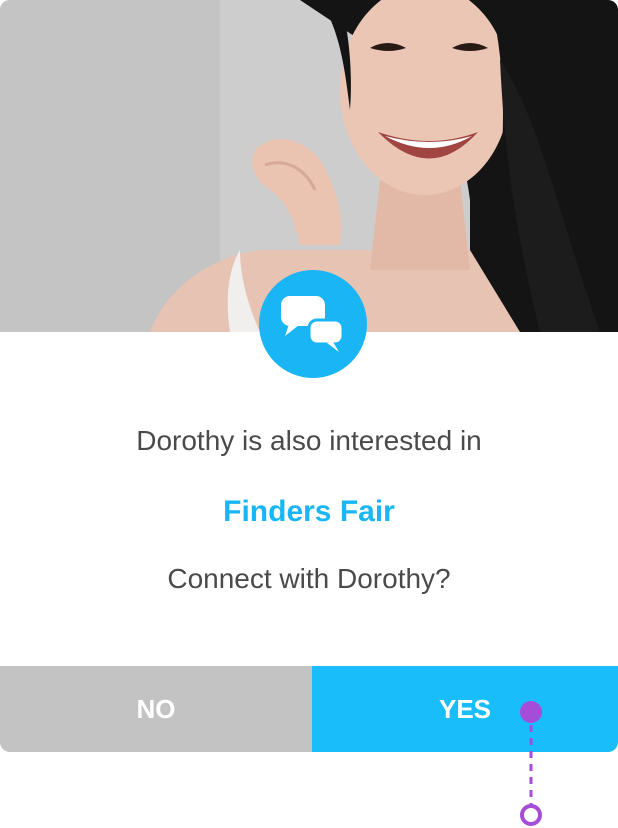  What do you see at coordinates (309, 440) in the screenshot?
I see `interest-message: Dorothy is also interested in` at bounding box center [309, 440].